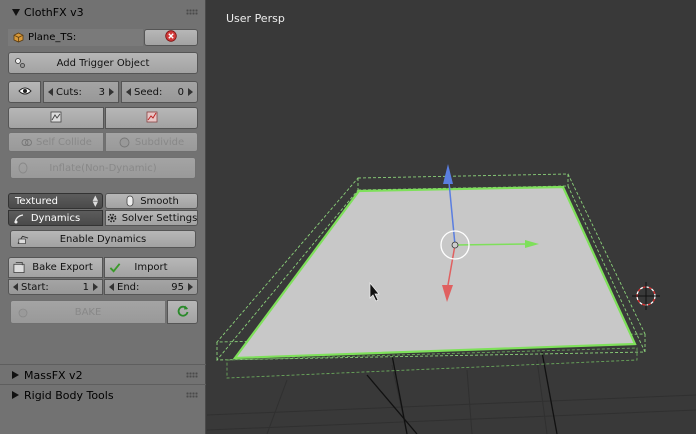 Image resolution: width=696 pixels, height=434 pixels. I want to click on add-trigger-object-label: Add Trigger Object, so click(103, 63).